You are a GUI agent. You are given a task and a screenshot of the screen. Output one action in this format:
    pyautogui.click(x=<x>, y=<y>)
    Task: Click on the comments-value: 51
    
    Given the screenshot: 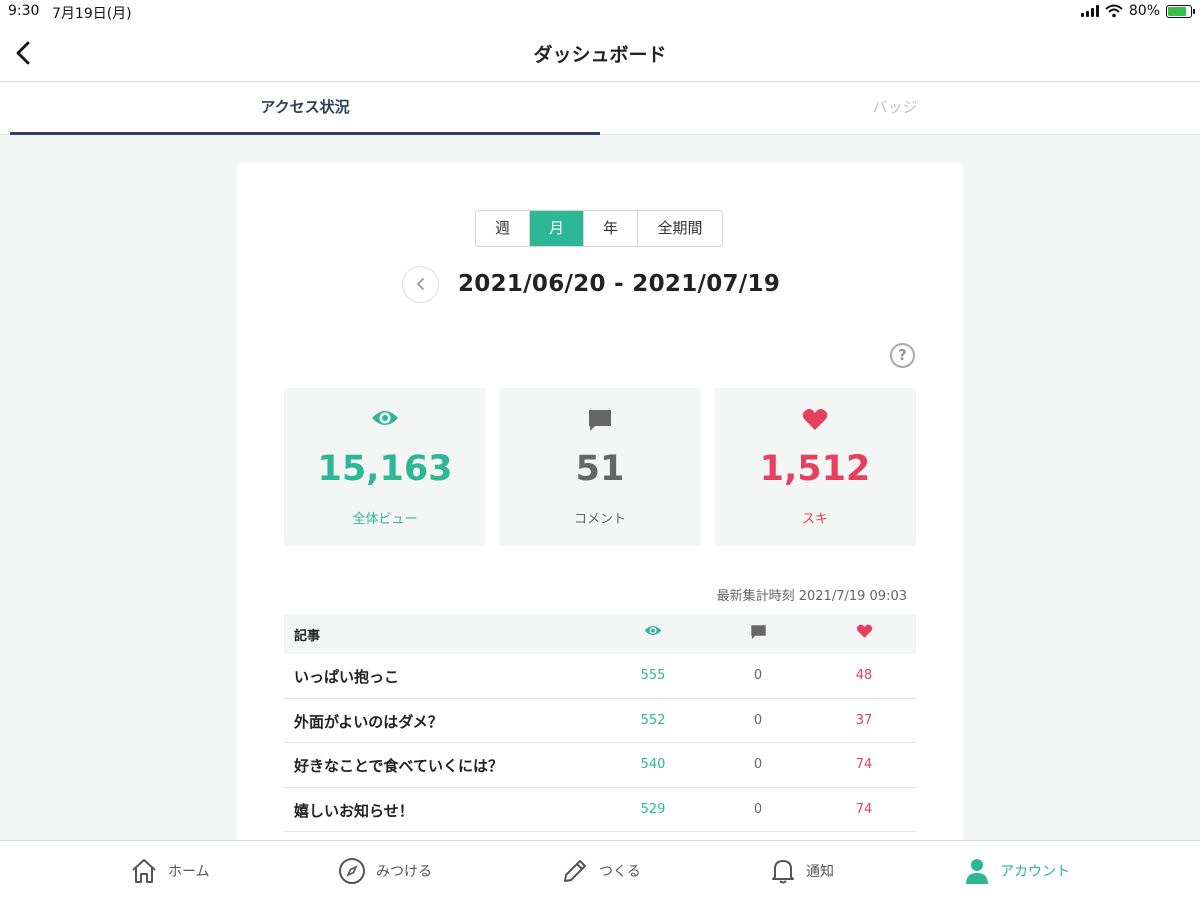 What is the action you would take?
    pyautogui.click(x=600, y=469)
    